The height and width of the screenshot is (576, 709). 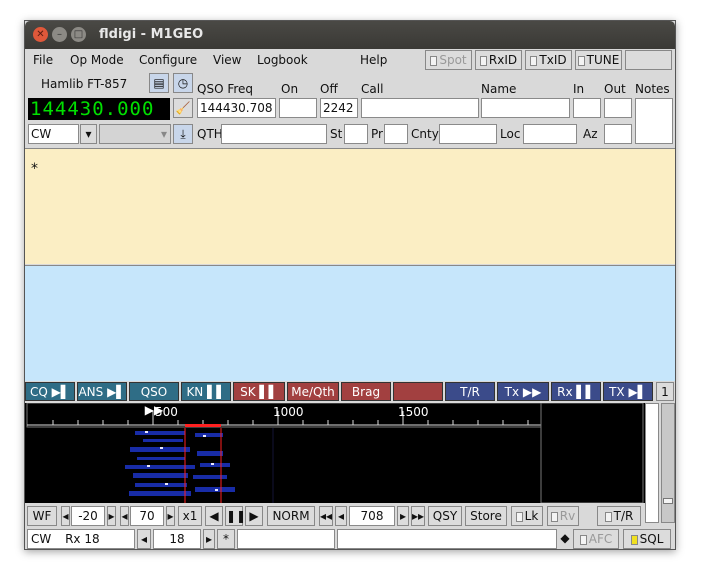 I want to click on menu-op-mode: Op Mode, so click(x=97, y=60).